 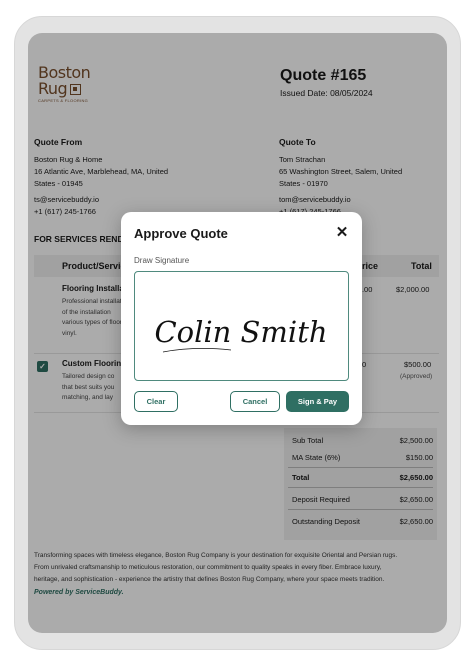 What do you see at coordinates (342, 233) in the screenshot?
I see `close-icon: ✕` at bounding box center [342, 233].